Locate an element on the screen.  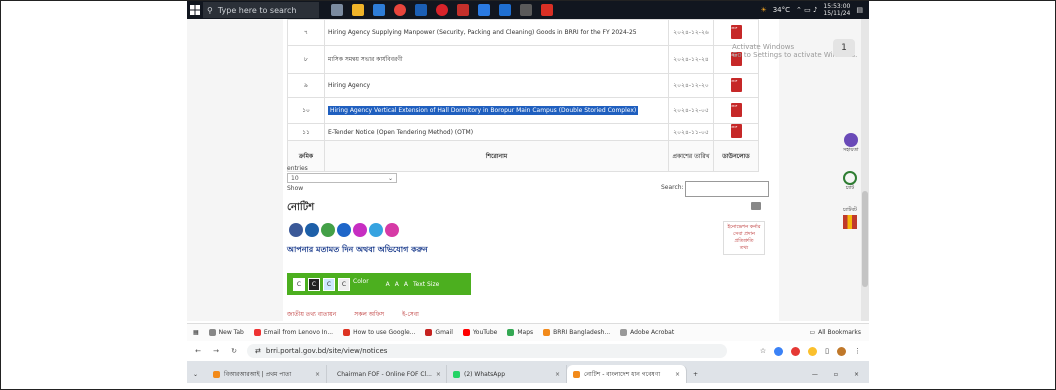
chatbot-widget: চ্যাটবট is located at coordinates (850, 218).